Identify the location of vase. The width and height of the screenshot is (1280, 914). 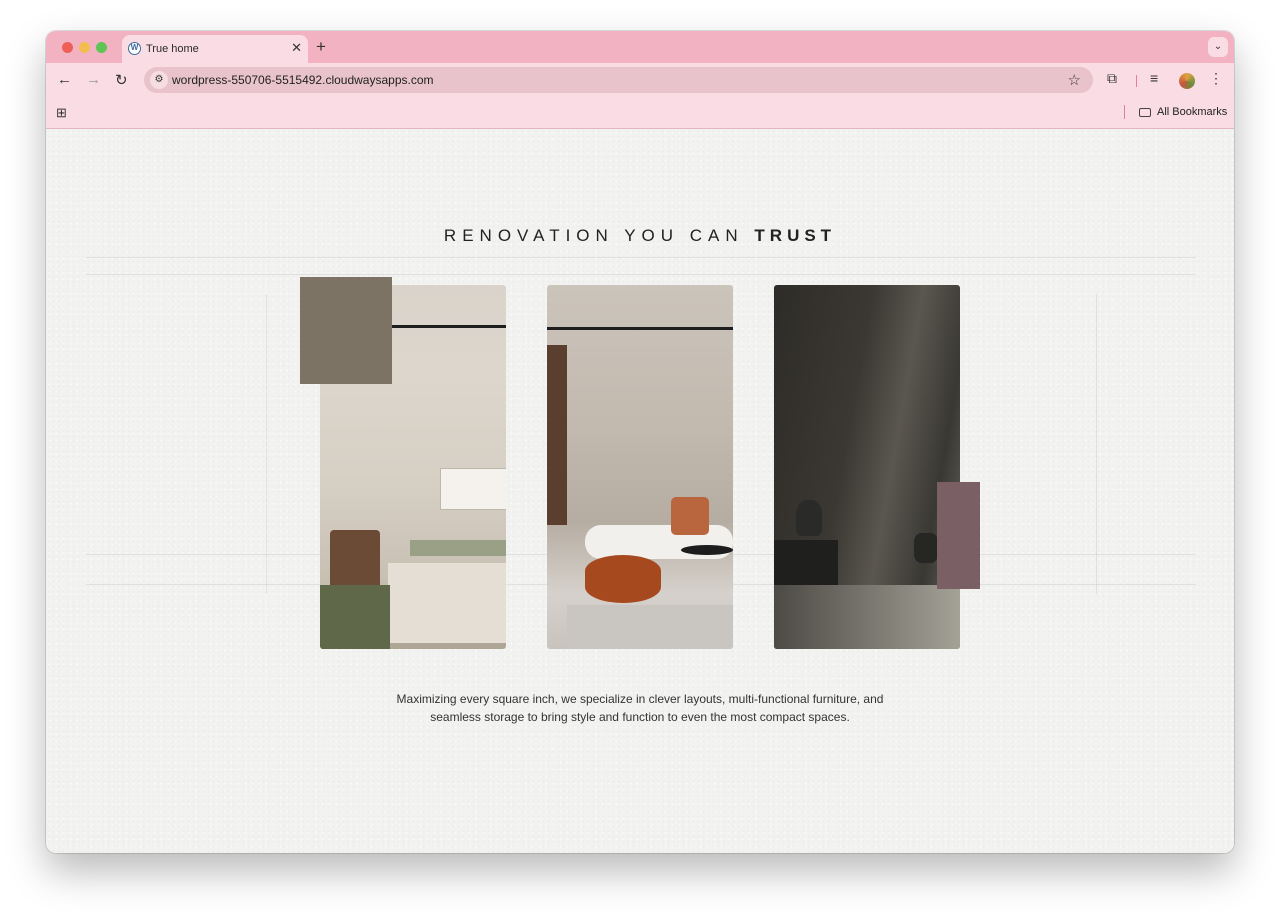
(809, 518).